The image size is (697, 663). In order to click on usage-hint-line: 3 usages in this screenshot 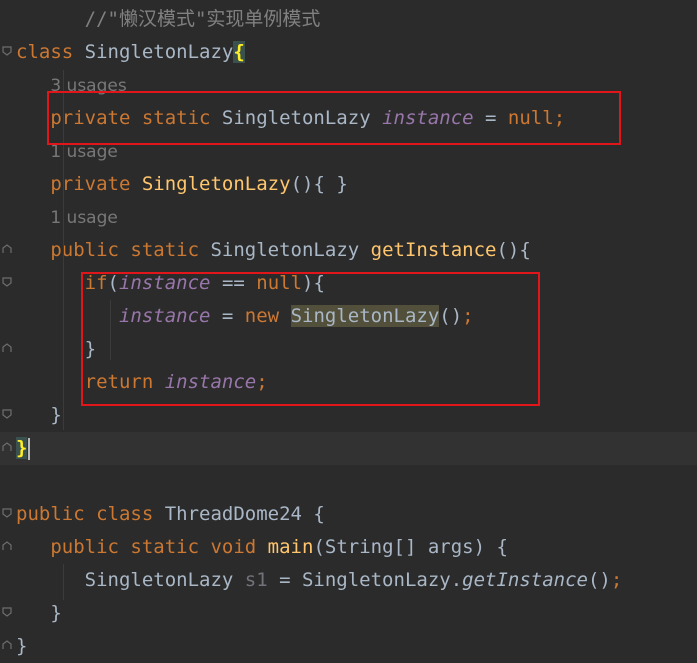, I will do `click(348, 85)`.